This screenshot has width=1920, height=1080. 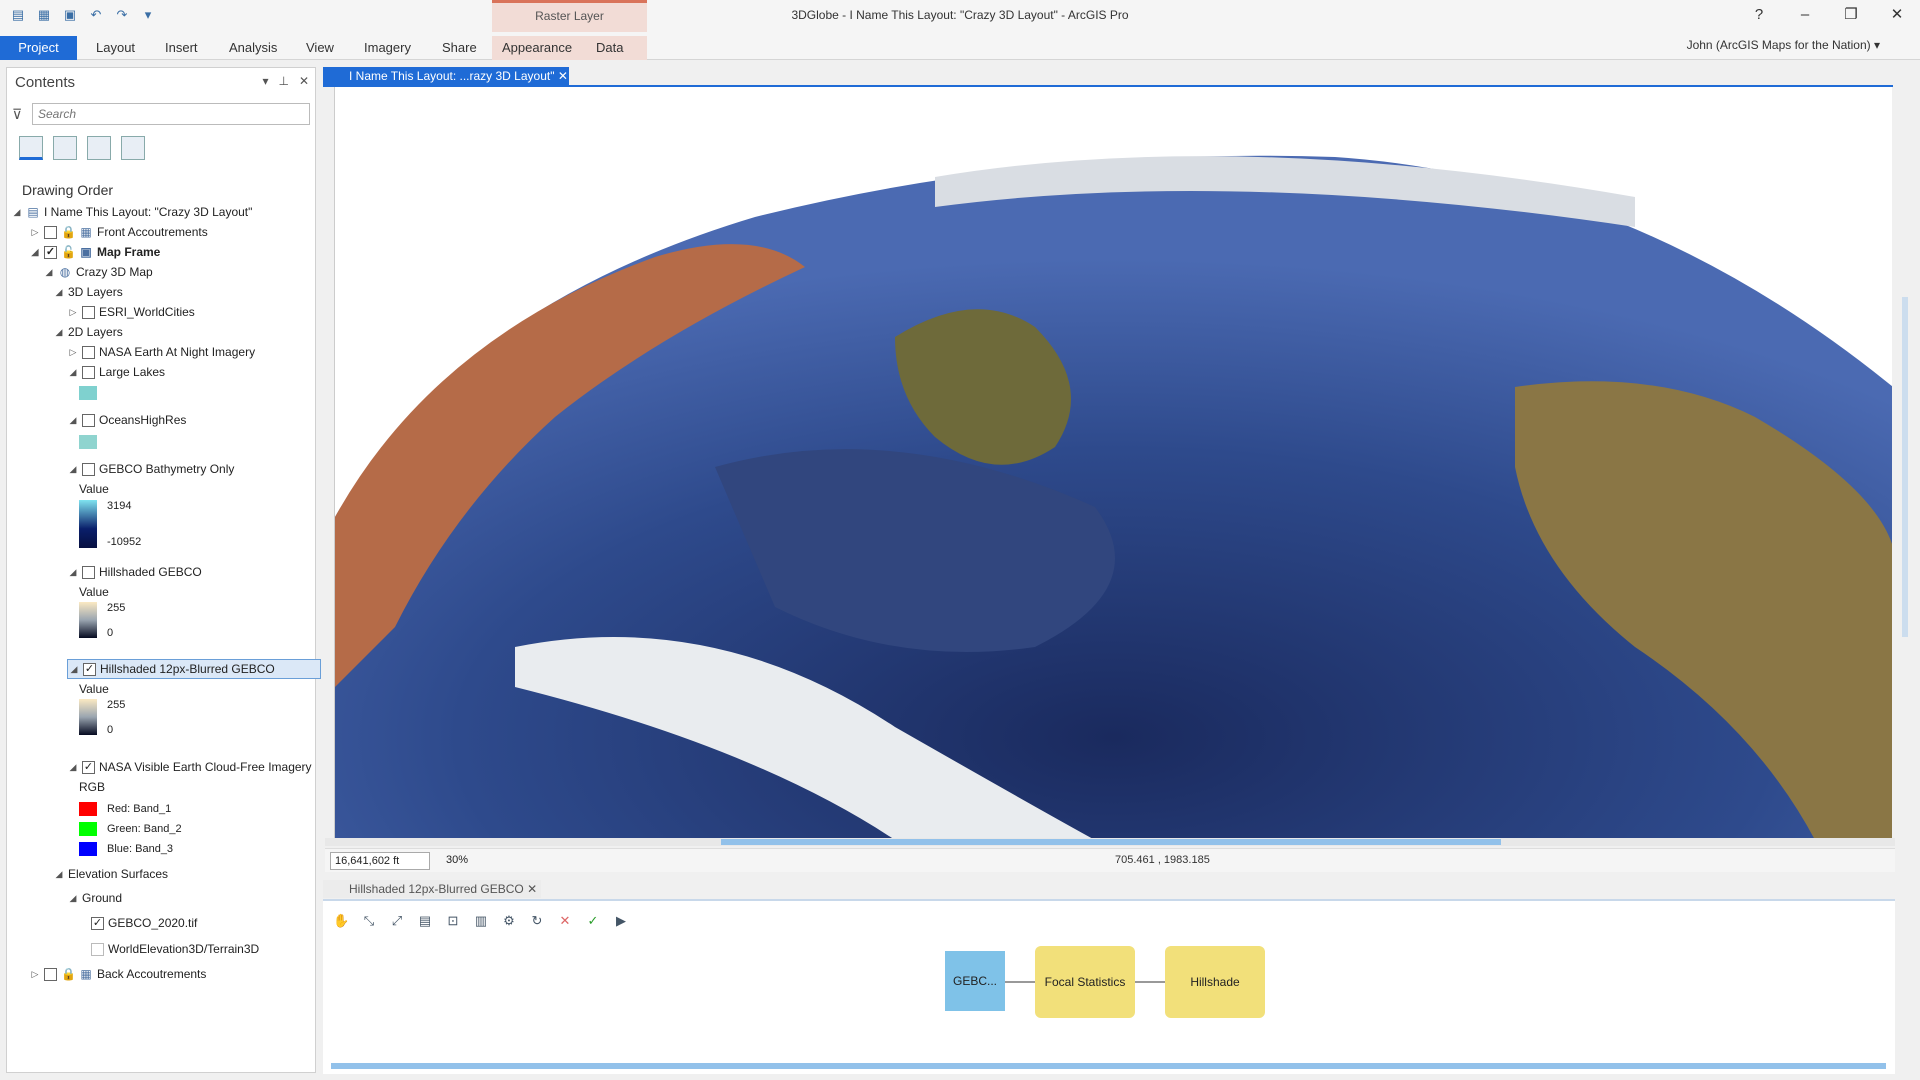 I want to click on map-vertical-scrollbar, so click(x=1905, y=463).